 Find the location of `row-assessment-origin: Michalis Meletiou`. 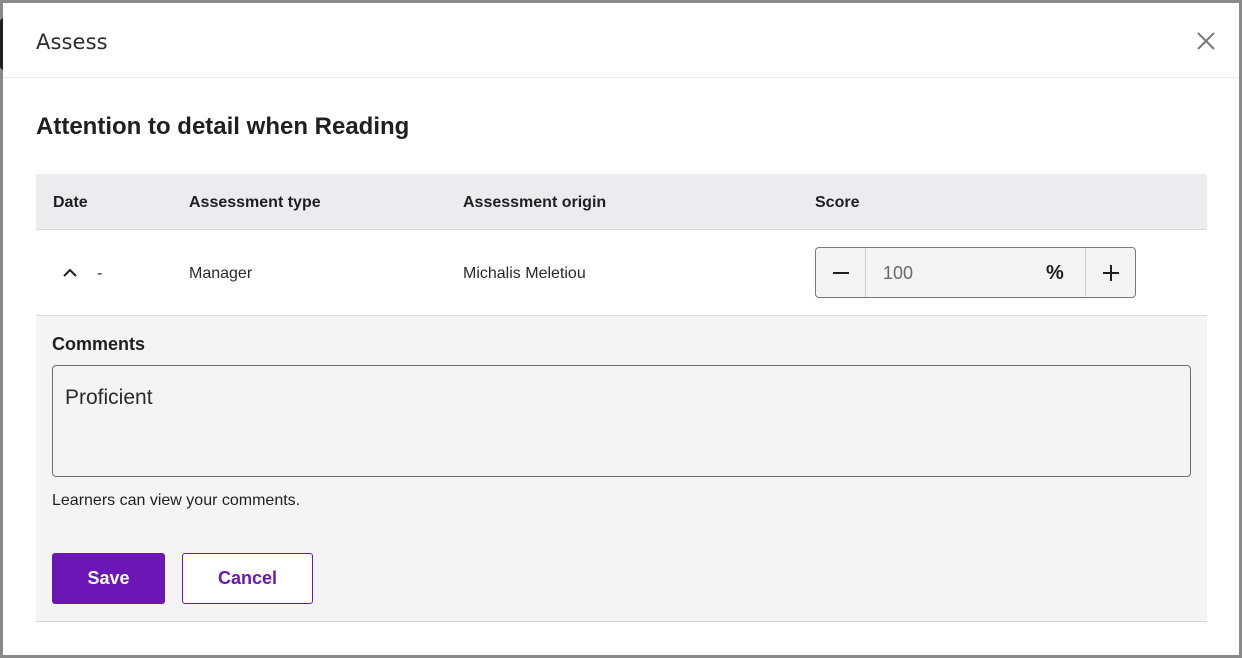

row-assessment-origin: Michalis Meletiou is located at coordinates (524, 273).